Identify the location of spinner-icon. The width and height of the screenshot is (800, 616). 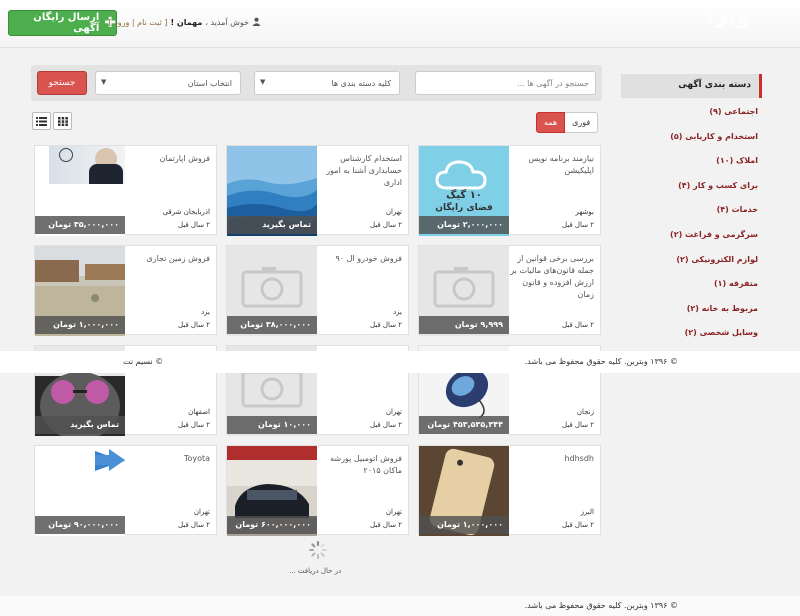
(318, 550).